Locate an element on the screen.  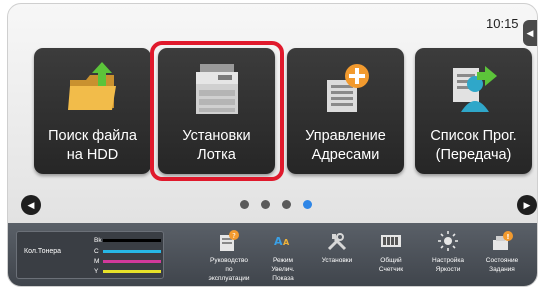
toner-m: M is located at coordinates (127, 261).